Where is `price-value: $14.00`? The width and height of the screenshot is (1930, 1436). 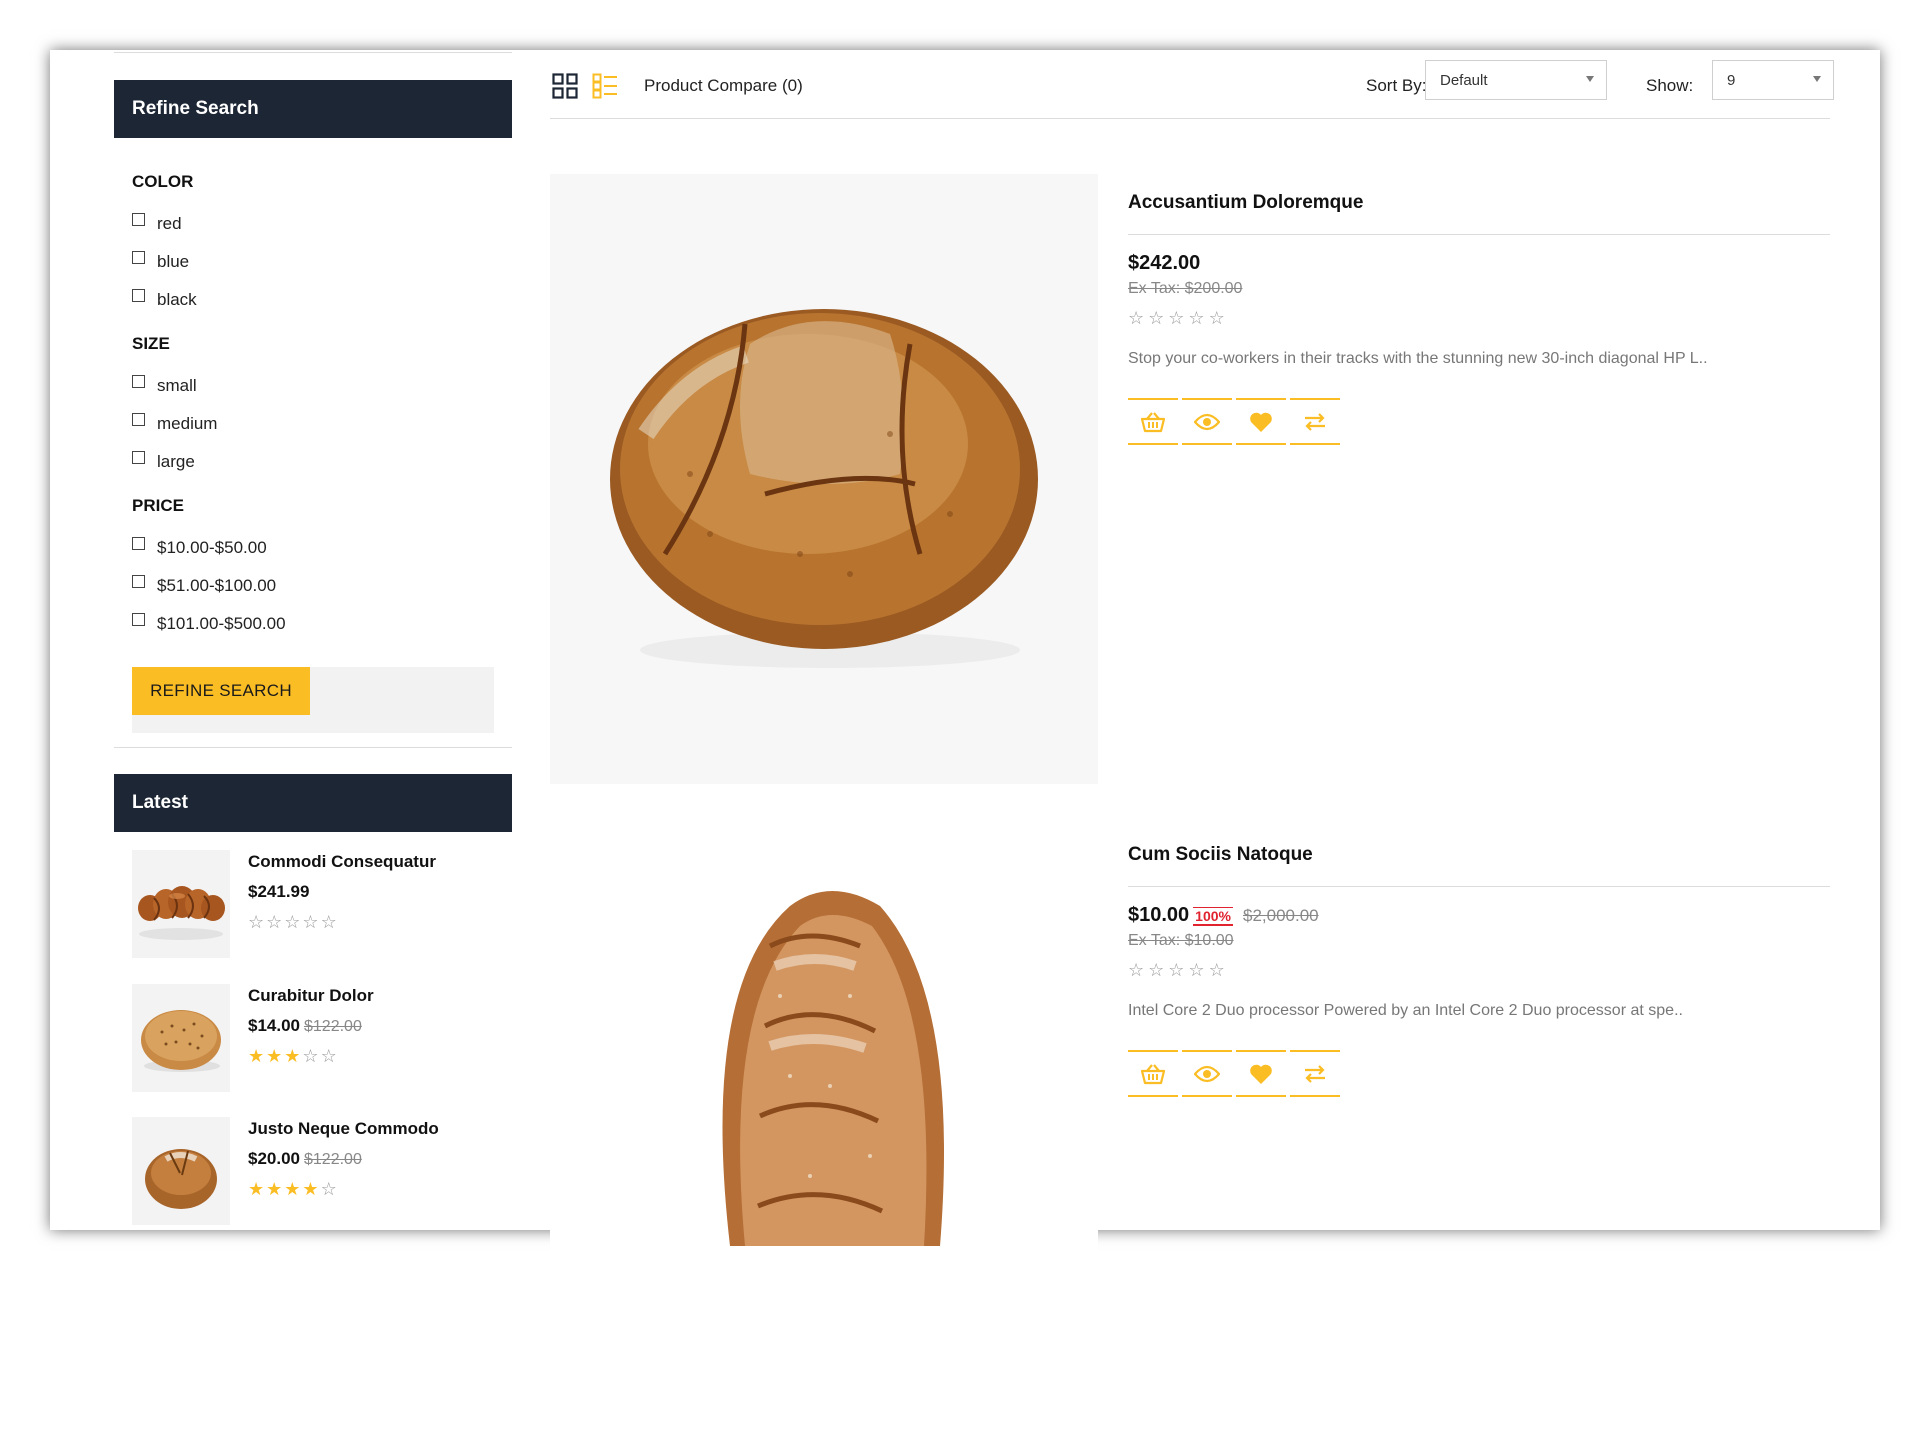 price-value: $14.00 is located at coordinates (274, 1025).